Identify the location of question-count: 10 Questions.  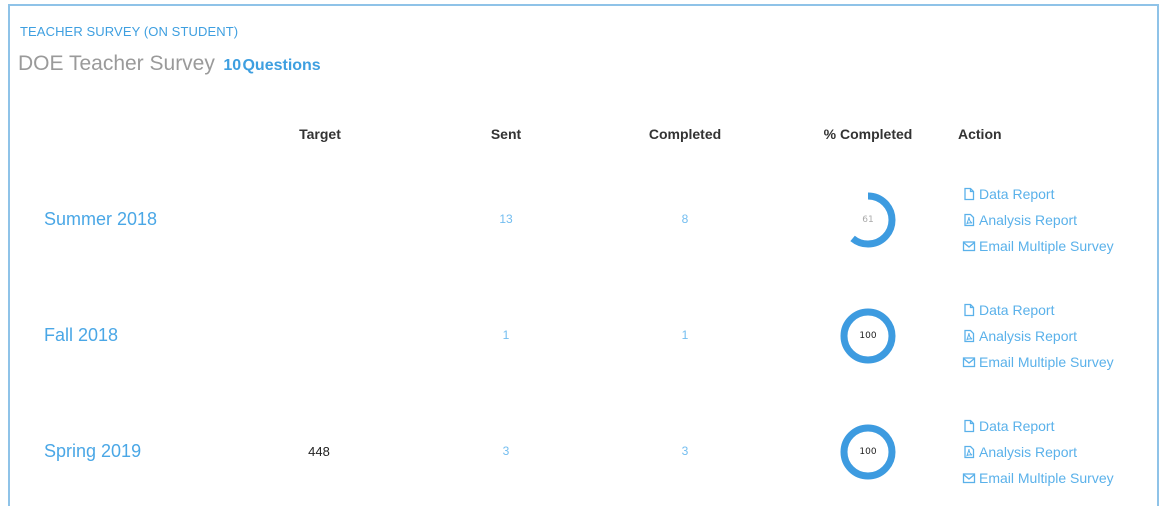
(271, 65).